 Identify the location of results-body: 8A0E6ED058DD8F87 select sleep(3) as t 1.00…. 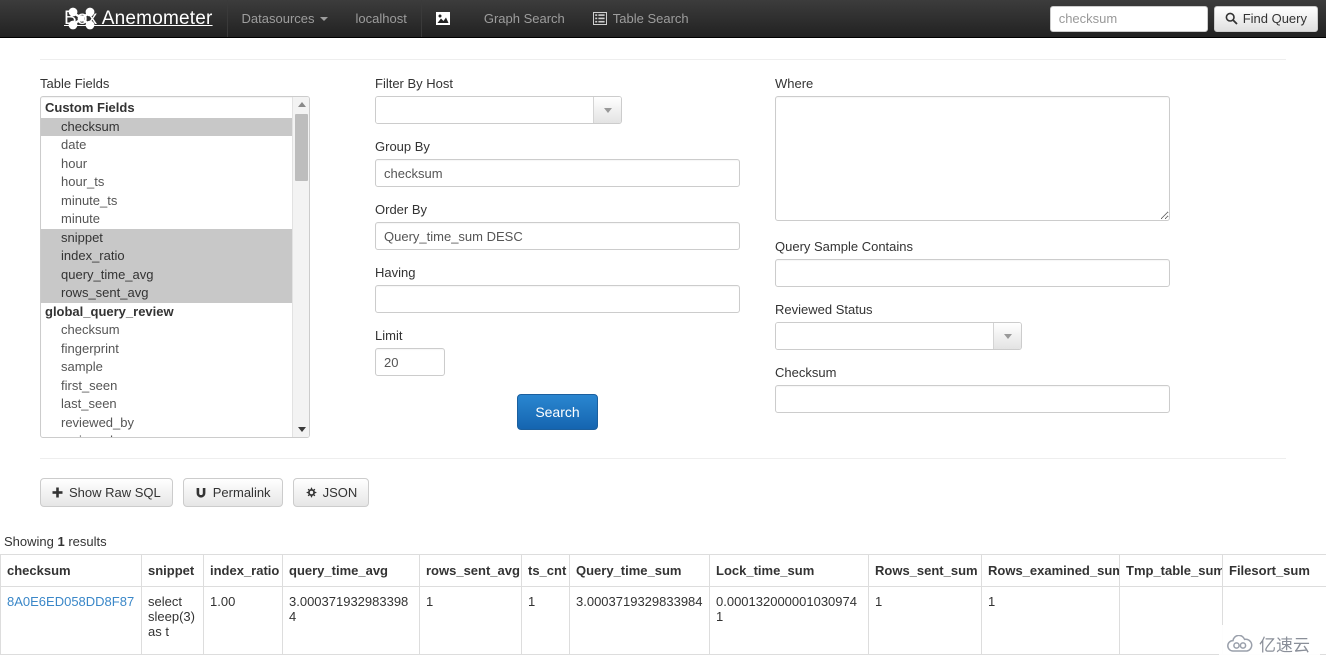
(663, 620).